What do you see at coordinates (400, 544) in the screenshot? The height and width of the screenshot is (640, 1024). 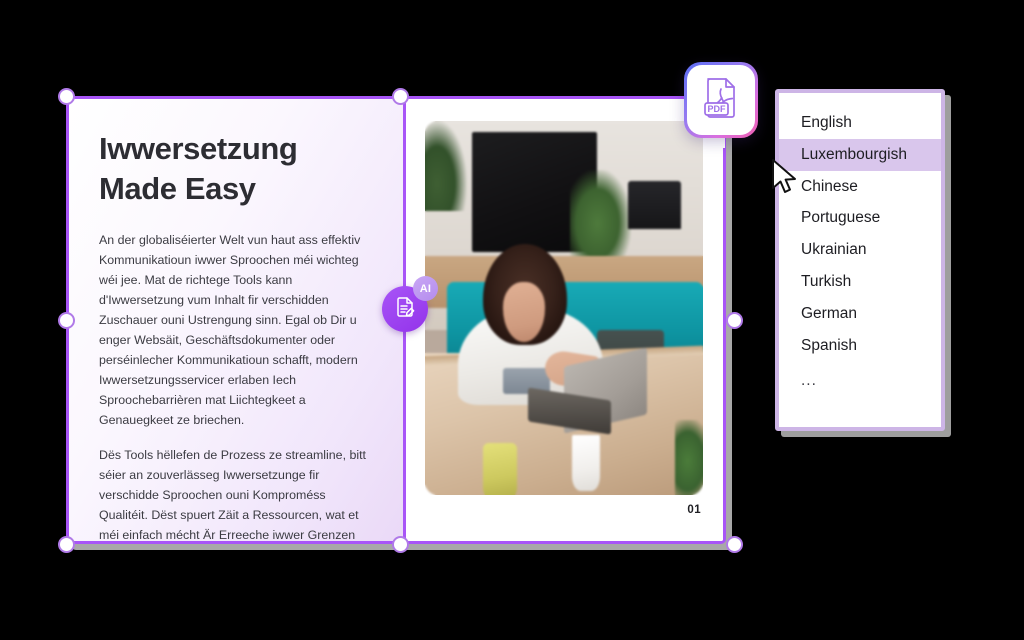 I see `resize-handle-bottom-center` at bounding box center [400, 544].